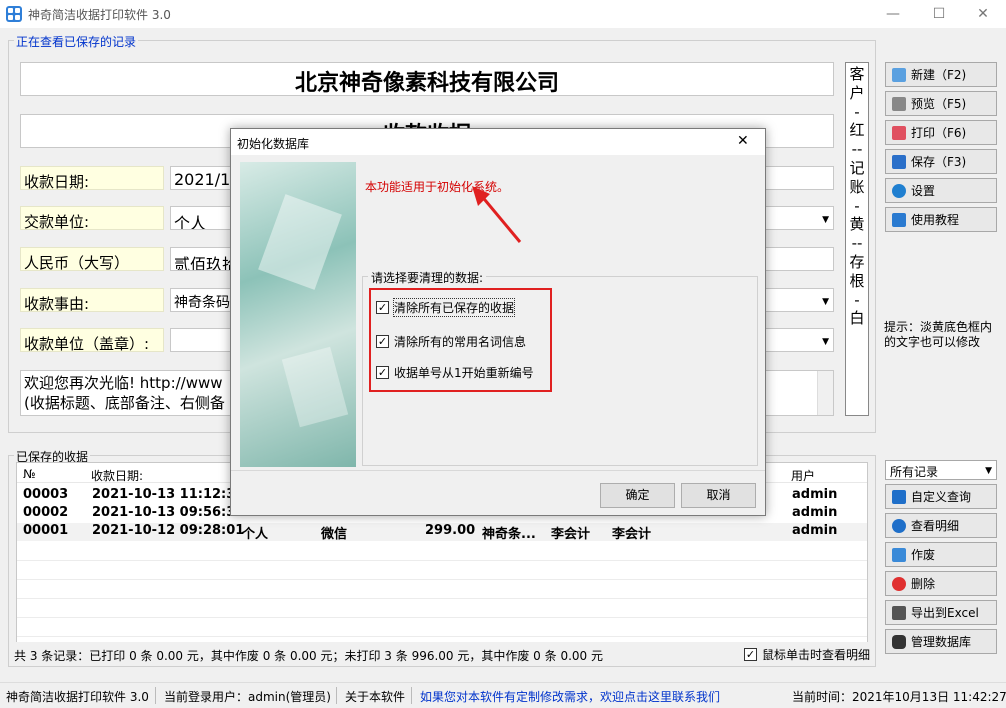 This screenshot has height=708, width=1006. What do you see at coordinates (857, 130) in the screenshot?
I see `side-char: 红` at bounding box center [857, 130].